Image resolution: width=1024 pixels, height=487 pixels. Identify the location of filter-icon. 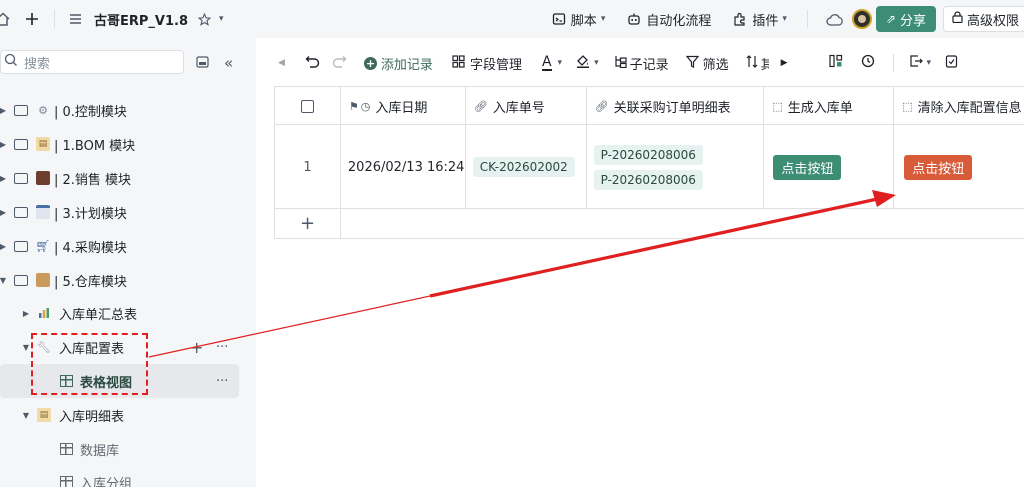
(692, 63).